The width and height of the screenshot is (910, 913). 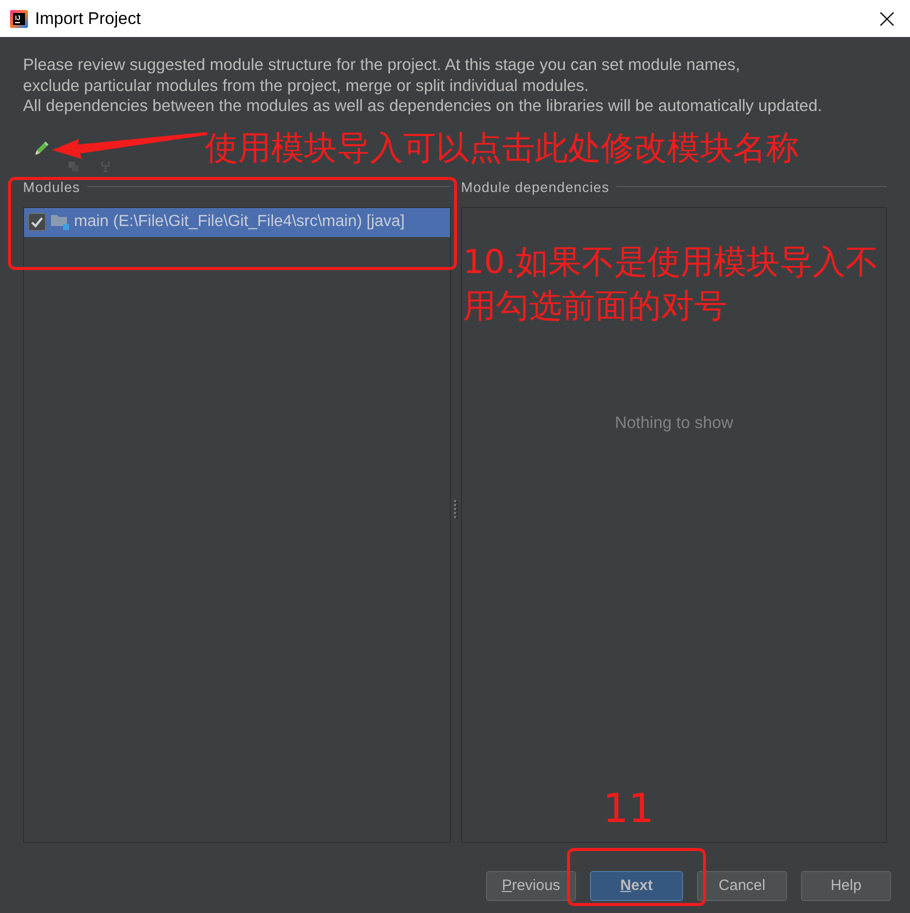 What do you see at coordinates (628, 809) in the screenshot?
I see `annotation-text: 11` at bounding box center [628, 809].